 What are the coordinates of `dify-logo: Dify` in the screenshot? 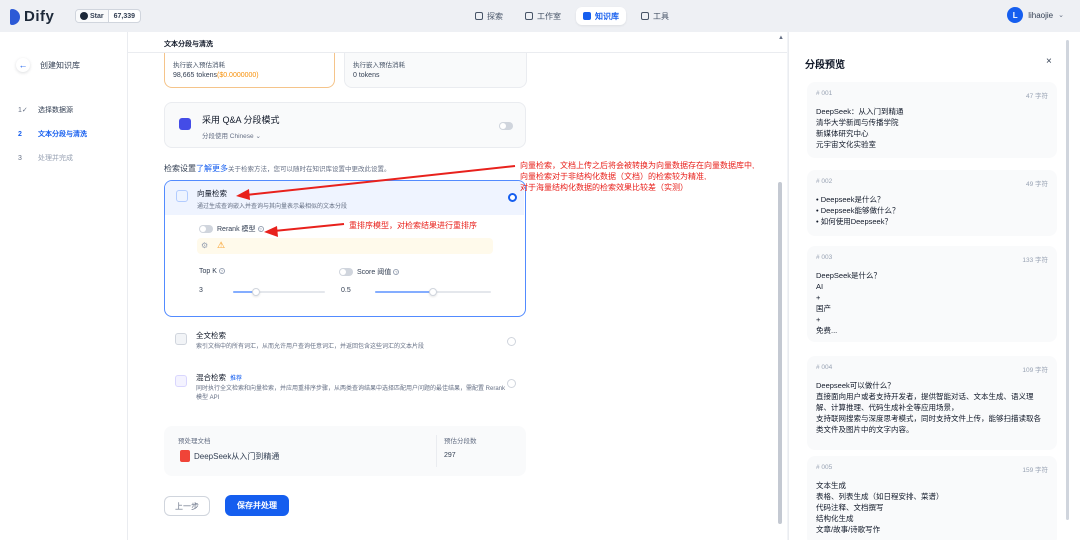 It's located at (32, 16).